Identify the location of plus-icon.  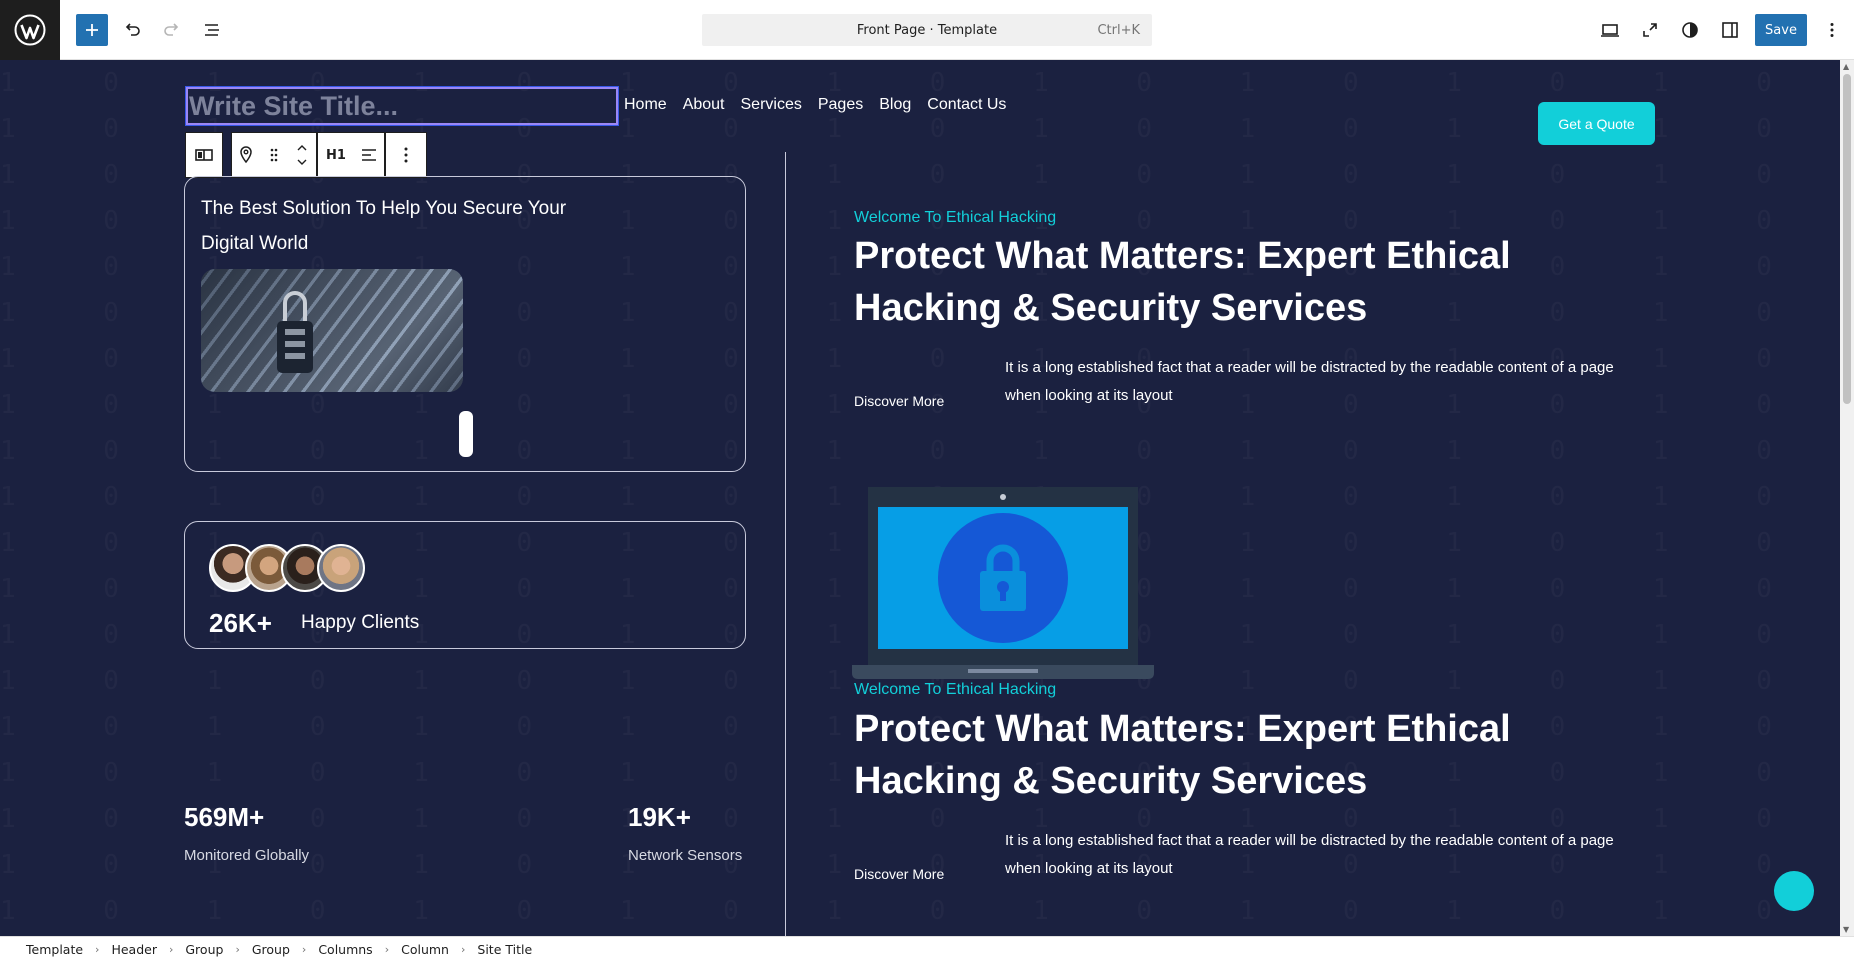
(92, 30).